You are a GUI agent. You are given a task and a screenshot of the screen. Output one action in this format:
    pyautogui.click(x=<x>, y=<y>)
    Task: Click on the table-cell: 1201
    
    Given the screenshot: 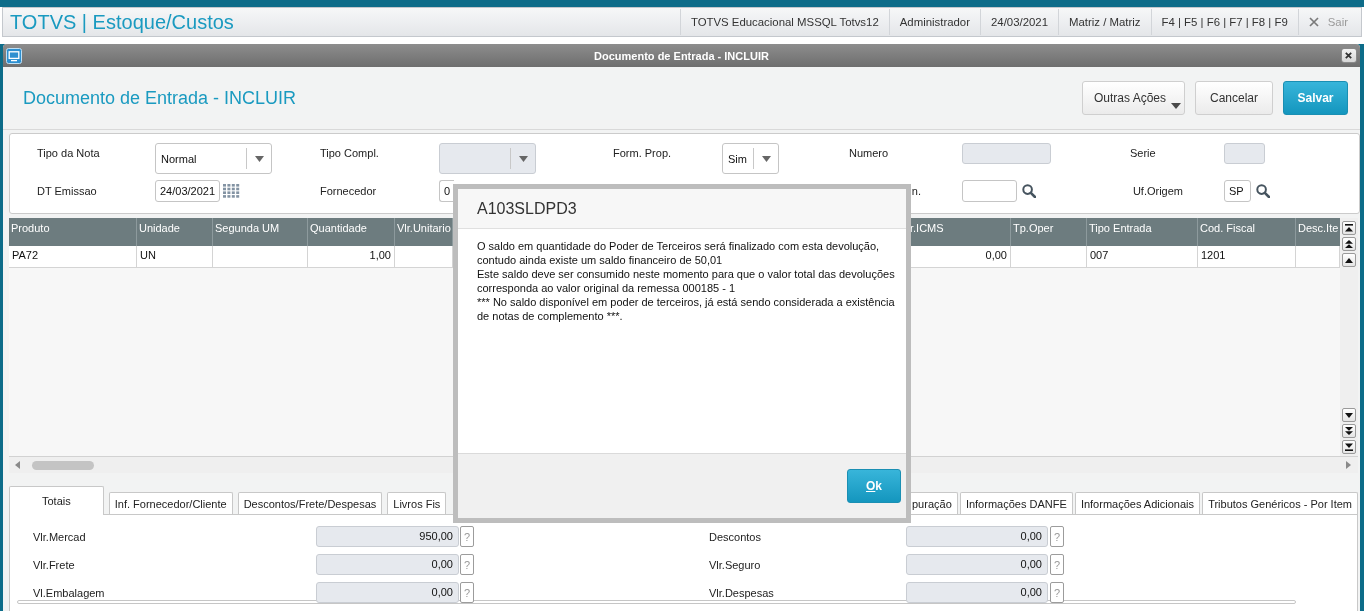 What is the action you would take?
    pyautogui.click(x=1247, y=256)
    